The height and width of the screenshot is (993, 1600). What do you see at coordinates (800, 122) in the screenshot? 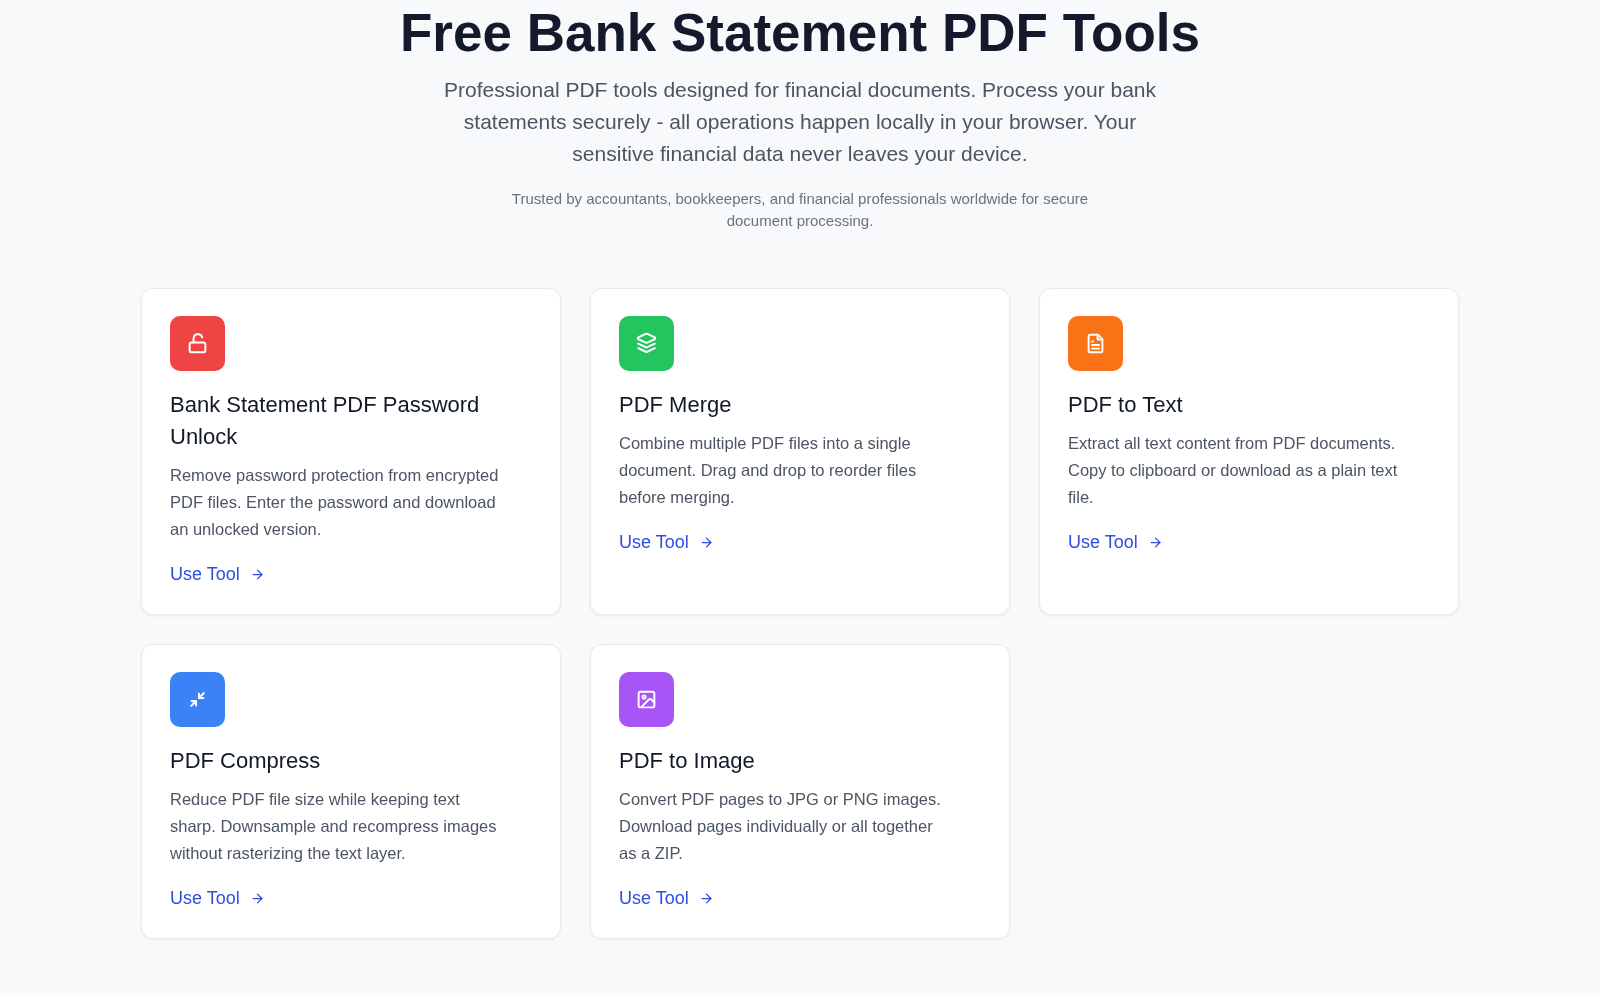
I see `page-subtitle: Professional PDF tools designed for financial documents. Process your bank statements securely - all operations happen locally in your browser. Your sensitive financial data never leaves your device.` at bounding box center [800, 122].